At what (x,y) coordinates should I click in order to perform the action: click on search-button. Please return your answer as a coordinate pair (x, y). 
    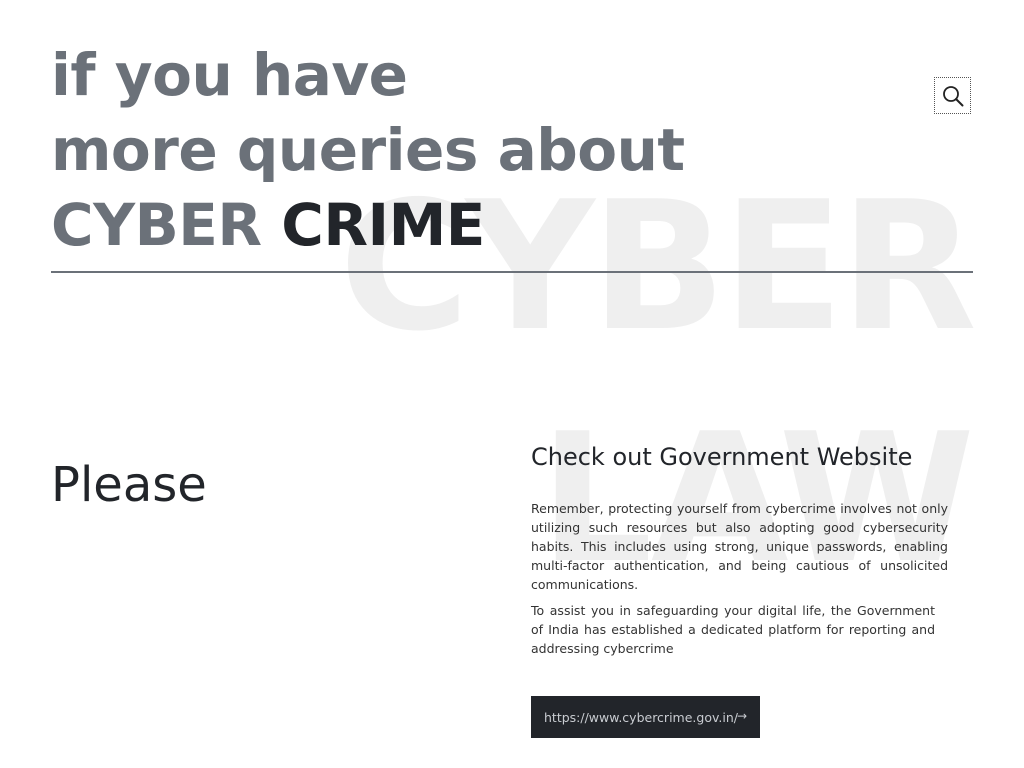
    Looking at the image, I should click on (952, 95).